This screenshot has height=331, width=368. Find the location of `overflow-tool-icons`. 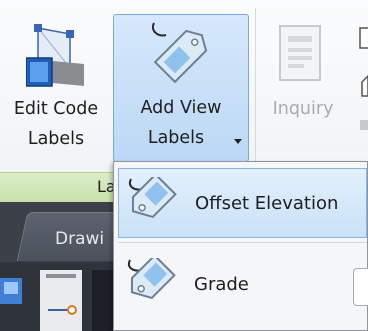

overflow-tool-icons is located at coordinates (363, 78).